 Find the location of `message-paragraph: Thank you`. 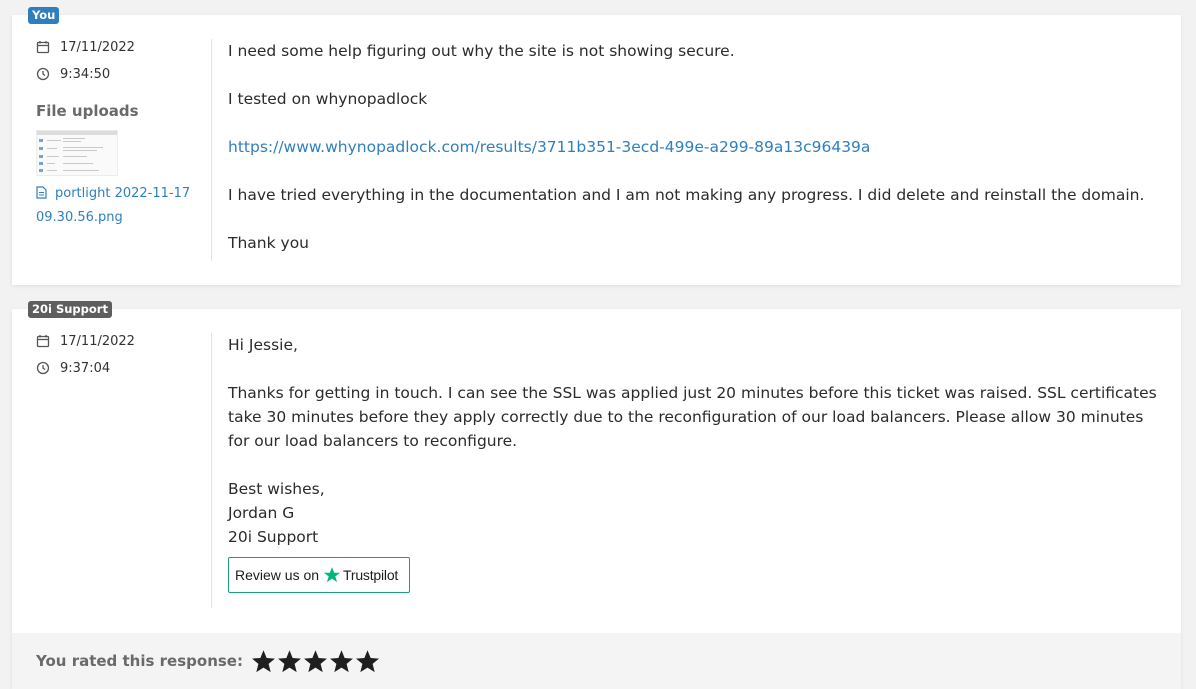

message-paragraph: Thank you is located at coordinates (268, 243).